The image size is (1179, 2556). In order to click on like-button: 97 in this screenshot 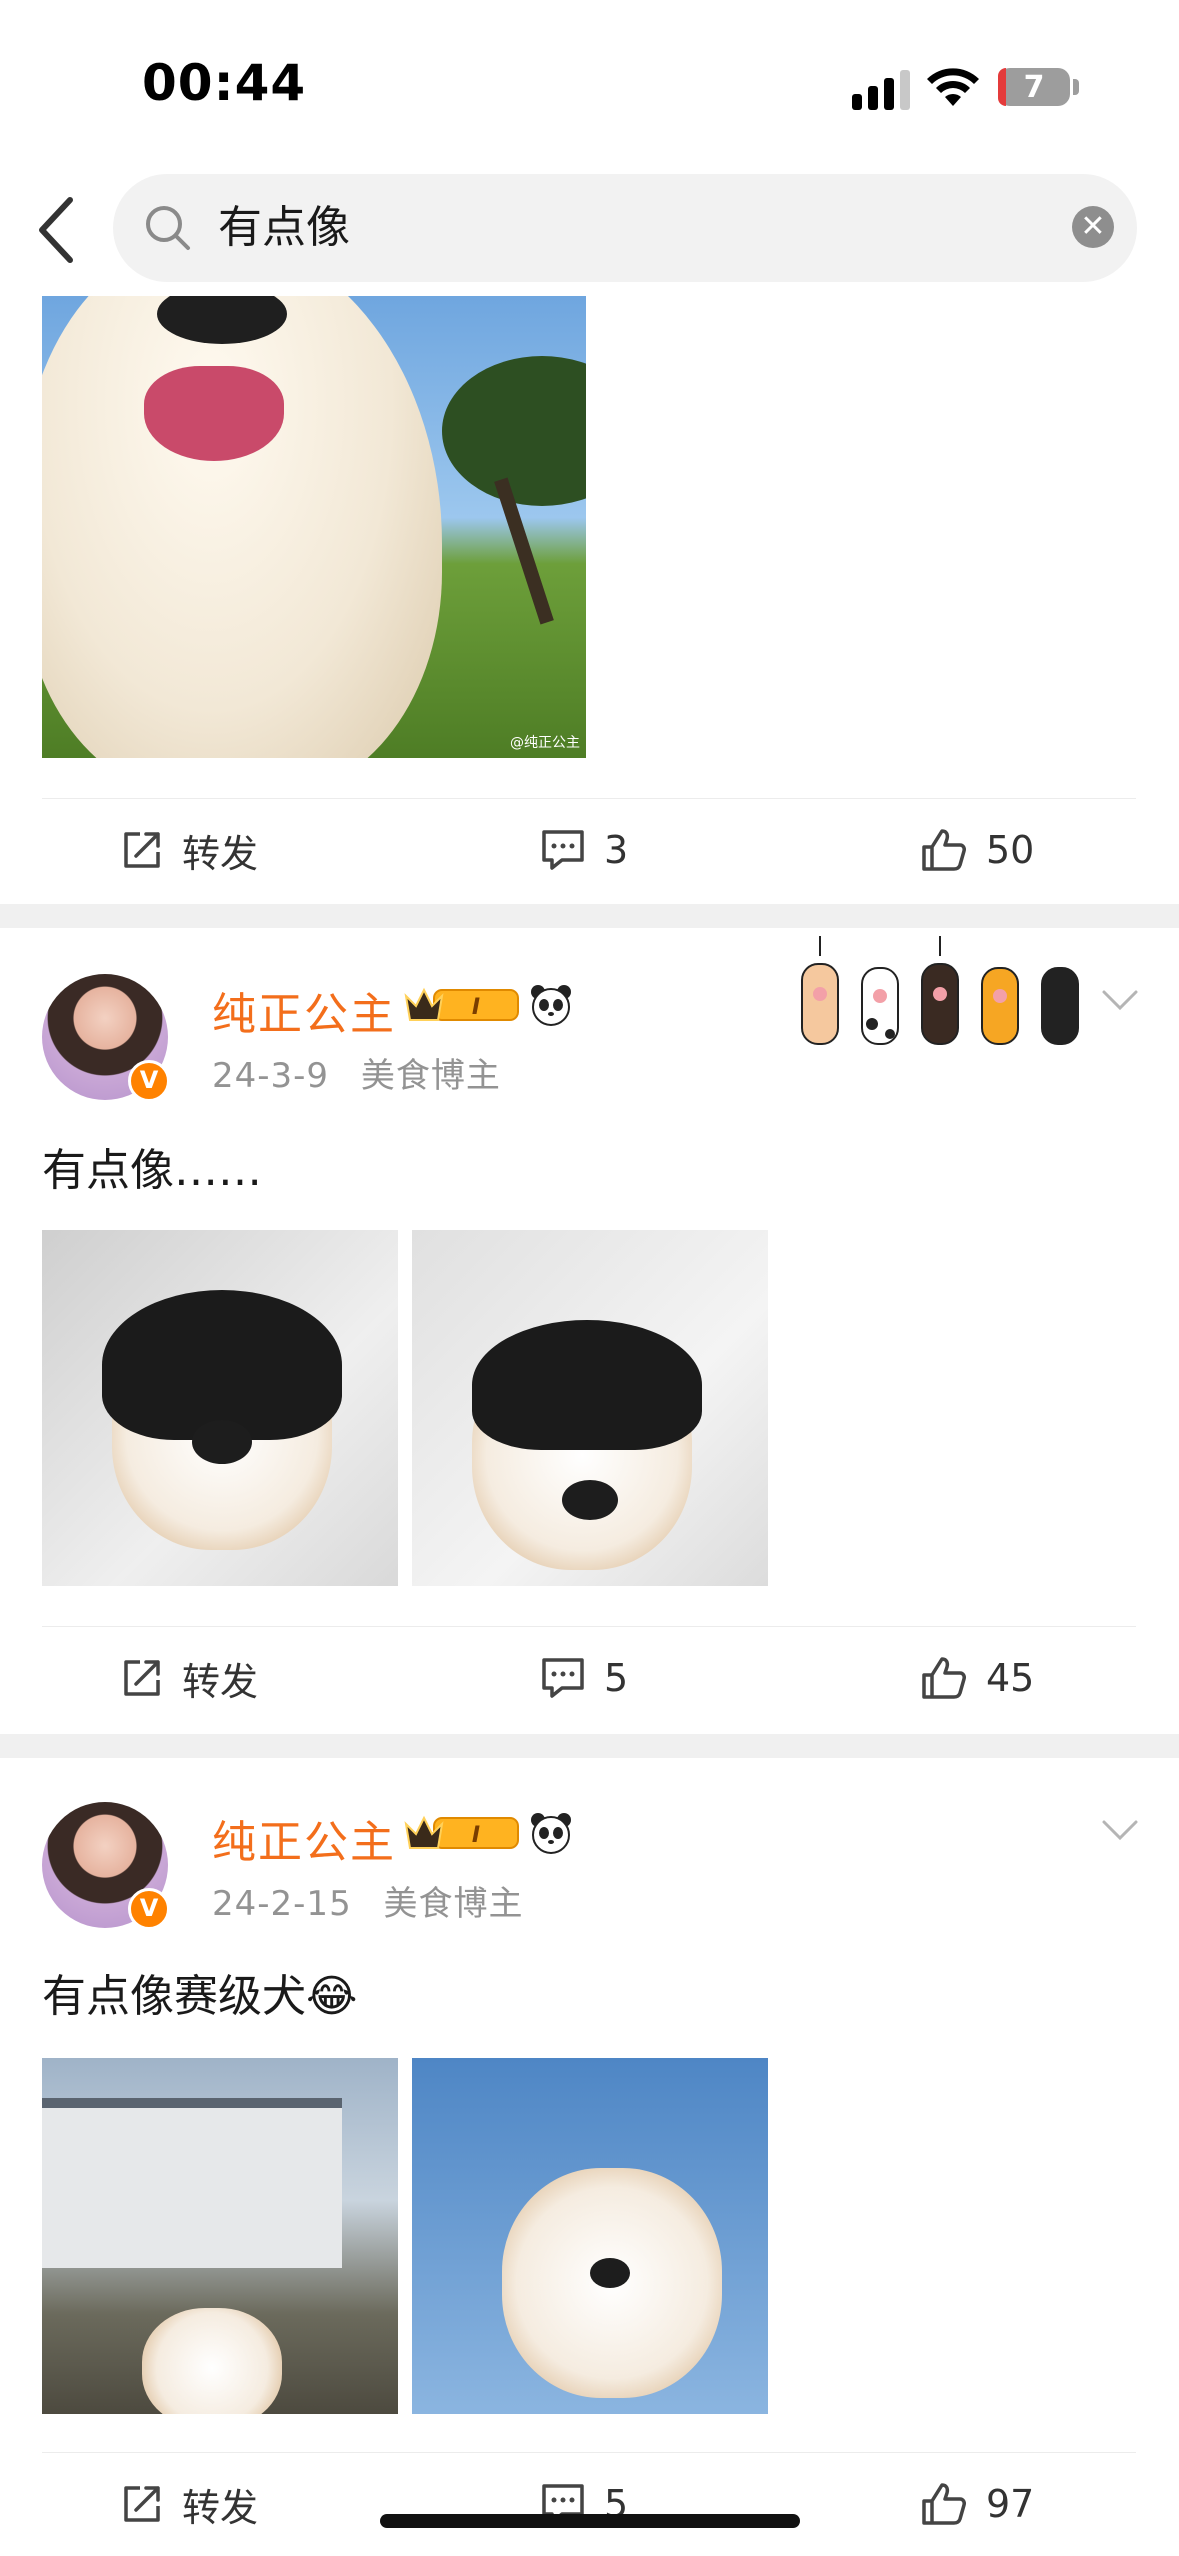, I will do `click(977, 2504)`.